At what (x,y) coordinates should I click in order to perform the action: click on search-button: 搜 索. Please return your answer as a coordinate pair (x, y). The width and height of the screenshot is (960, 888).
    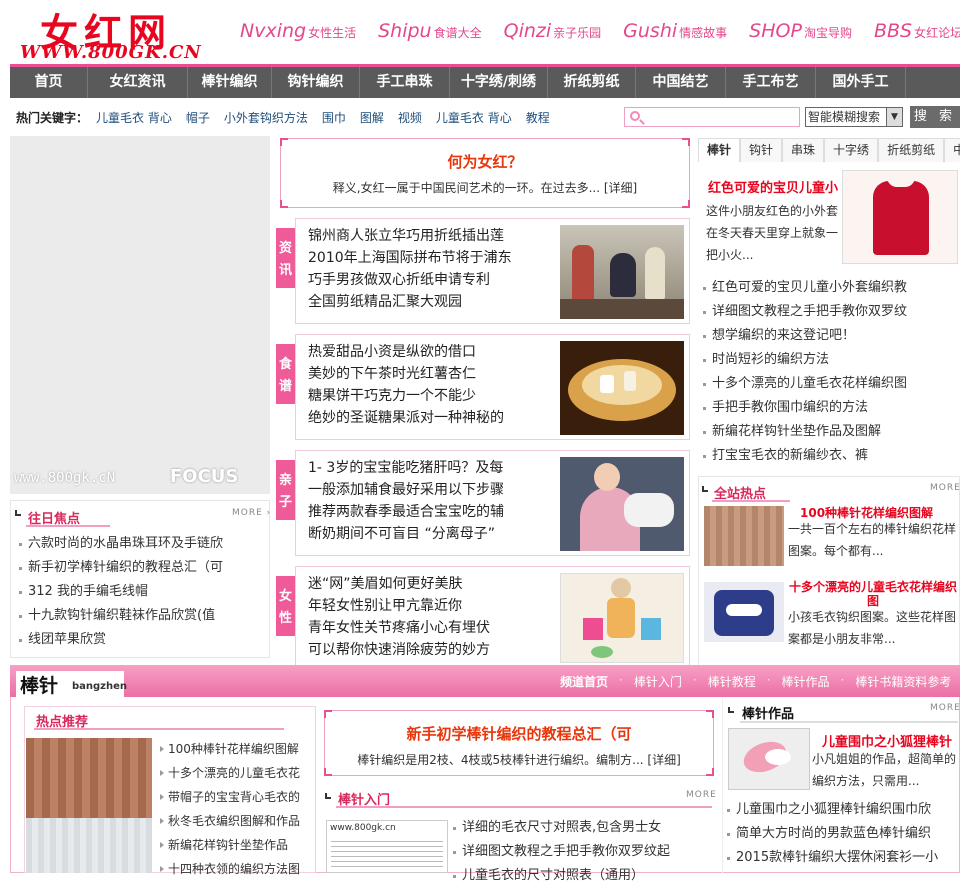
    Looking at the image, I should click on (935, 117).